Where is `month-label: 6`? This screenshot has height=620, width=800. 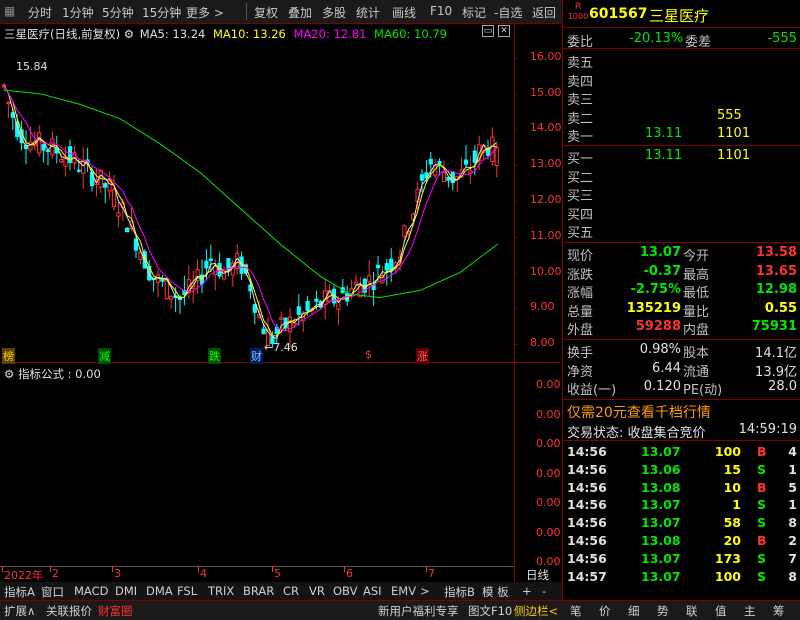
month-label: 6 is located at coordinates (349, 573).